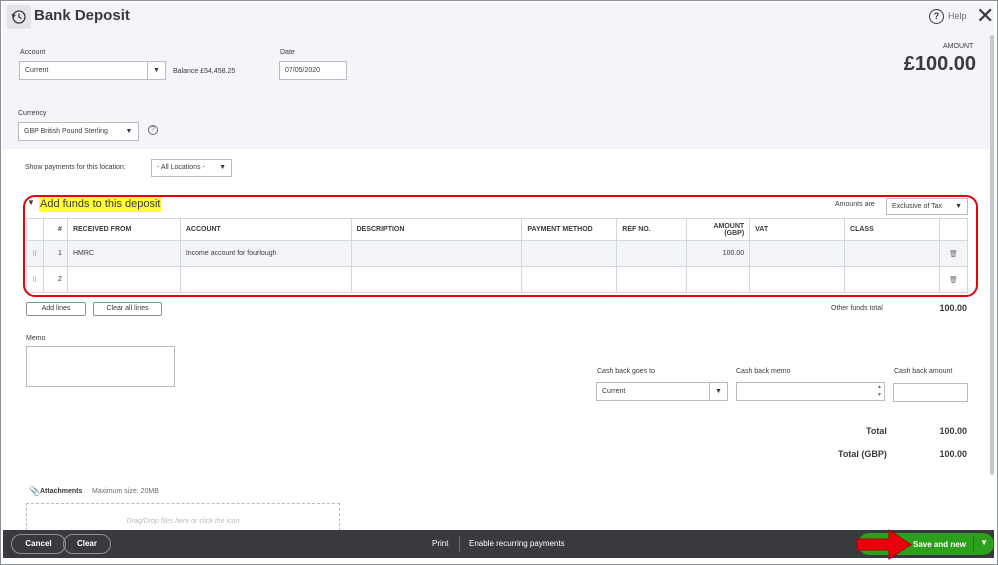 The height and width of the screenshot is (565, 998). Describe the element at coordinates (87, 544) in the screenshot. I see `clear-button: Clear` at that location.